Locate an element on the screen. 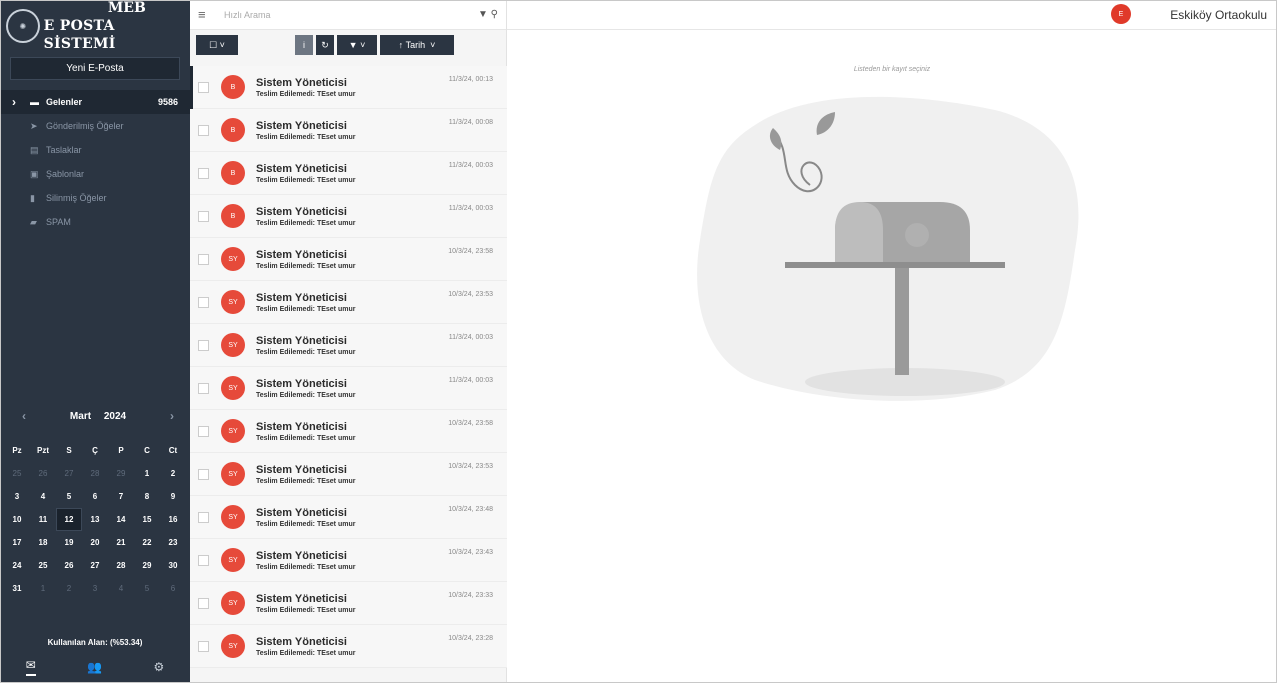 The height and width of the screenshot is (683, 1277). folder-templates: ▣ Şablonlar is located at coordinates (95, 174).